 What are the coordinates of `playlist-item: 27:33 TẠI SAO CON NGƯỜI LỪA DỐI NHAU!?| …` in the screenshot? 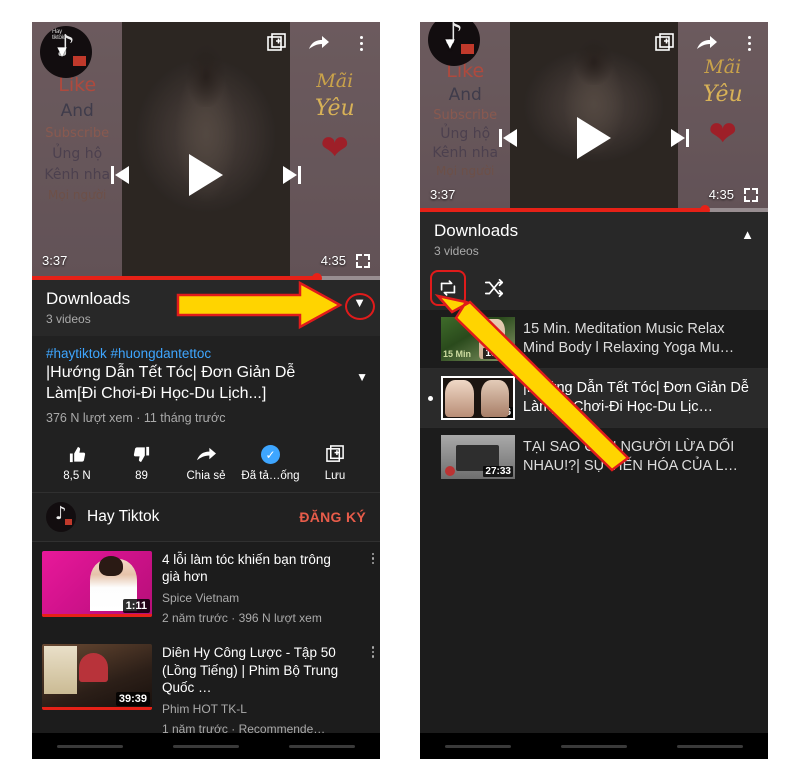 It's located at (594, 456).